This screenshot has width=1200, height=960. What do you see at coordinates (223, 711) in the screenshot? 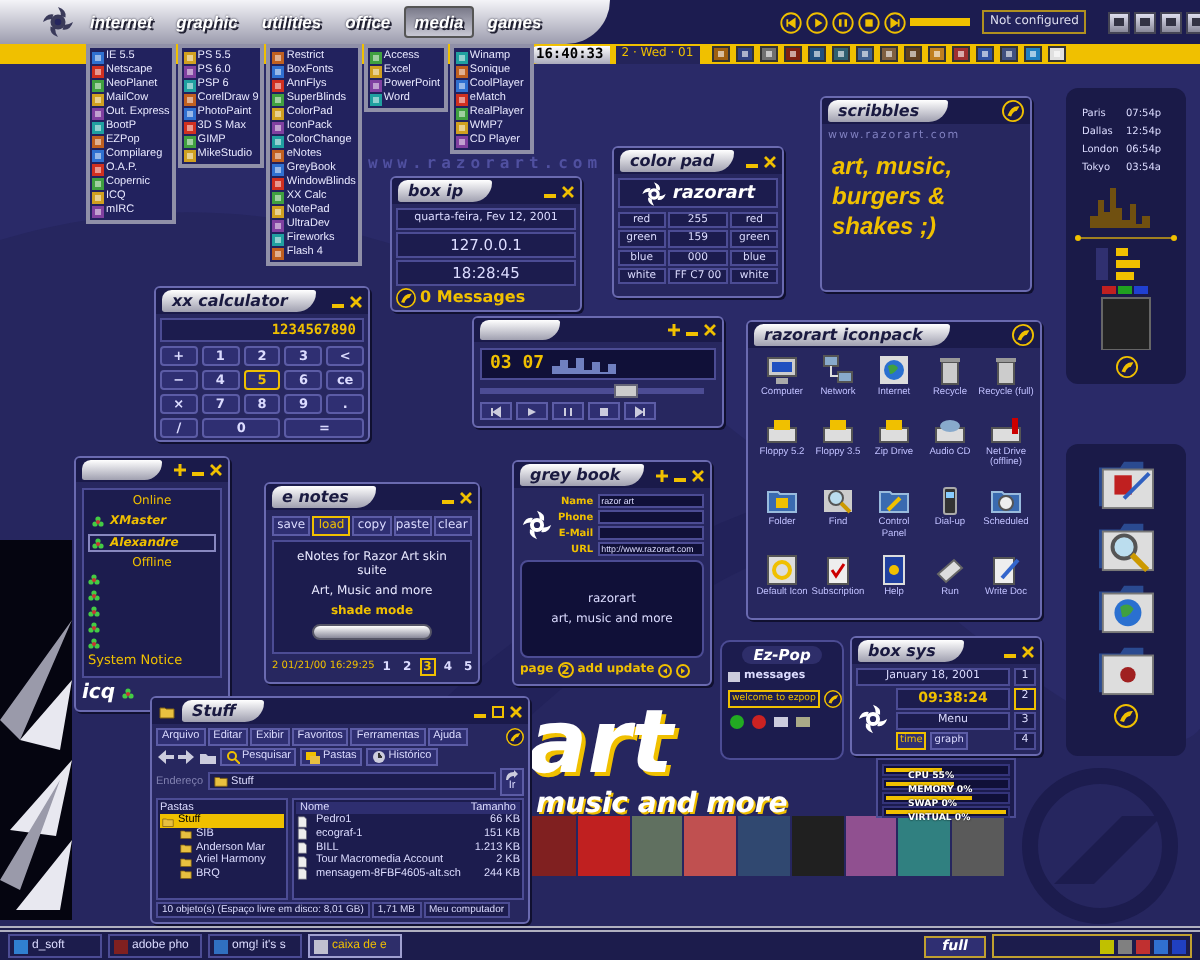
I see `window-title: Stuff` at bounding box center [223, 711].